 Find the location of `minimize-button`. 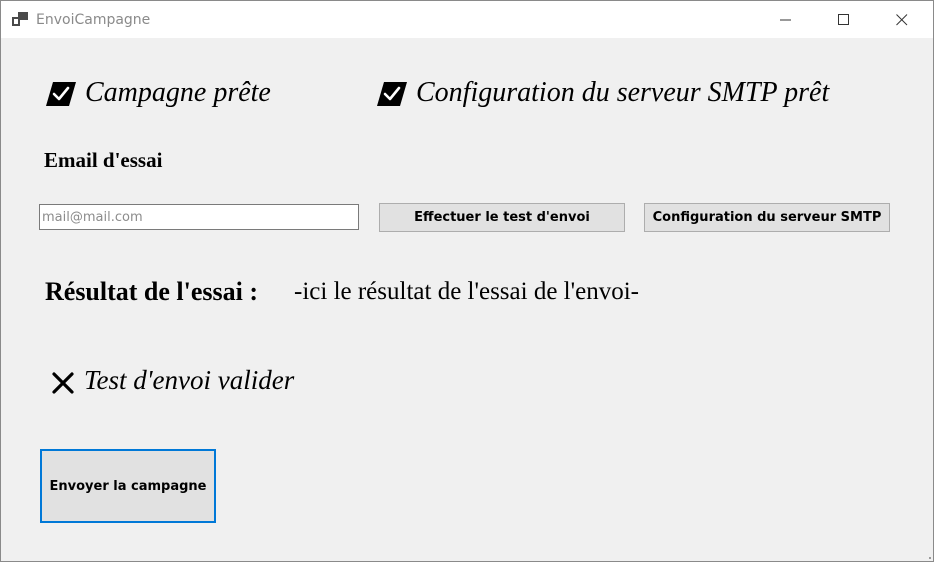

minimize-button is located at coordinates (786, 19).